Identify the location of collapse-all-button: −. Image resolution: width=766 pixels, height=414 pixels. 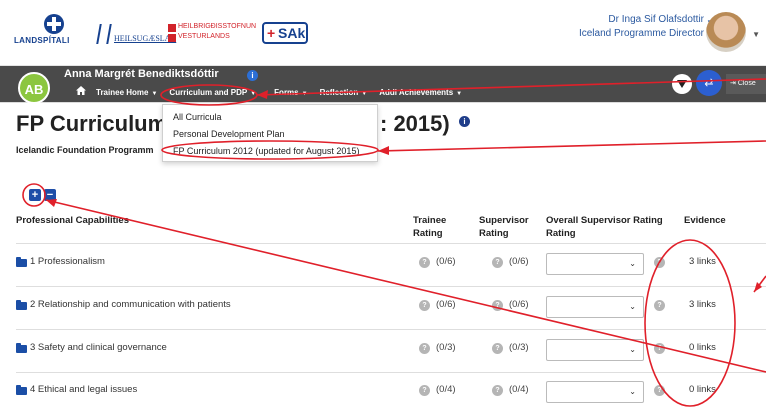
(50, 195).